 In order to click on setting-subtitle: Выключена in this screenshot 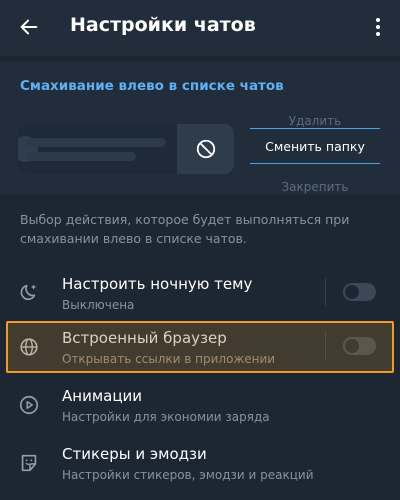, I will do `click(98, 305)`.